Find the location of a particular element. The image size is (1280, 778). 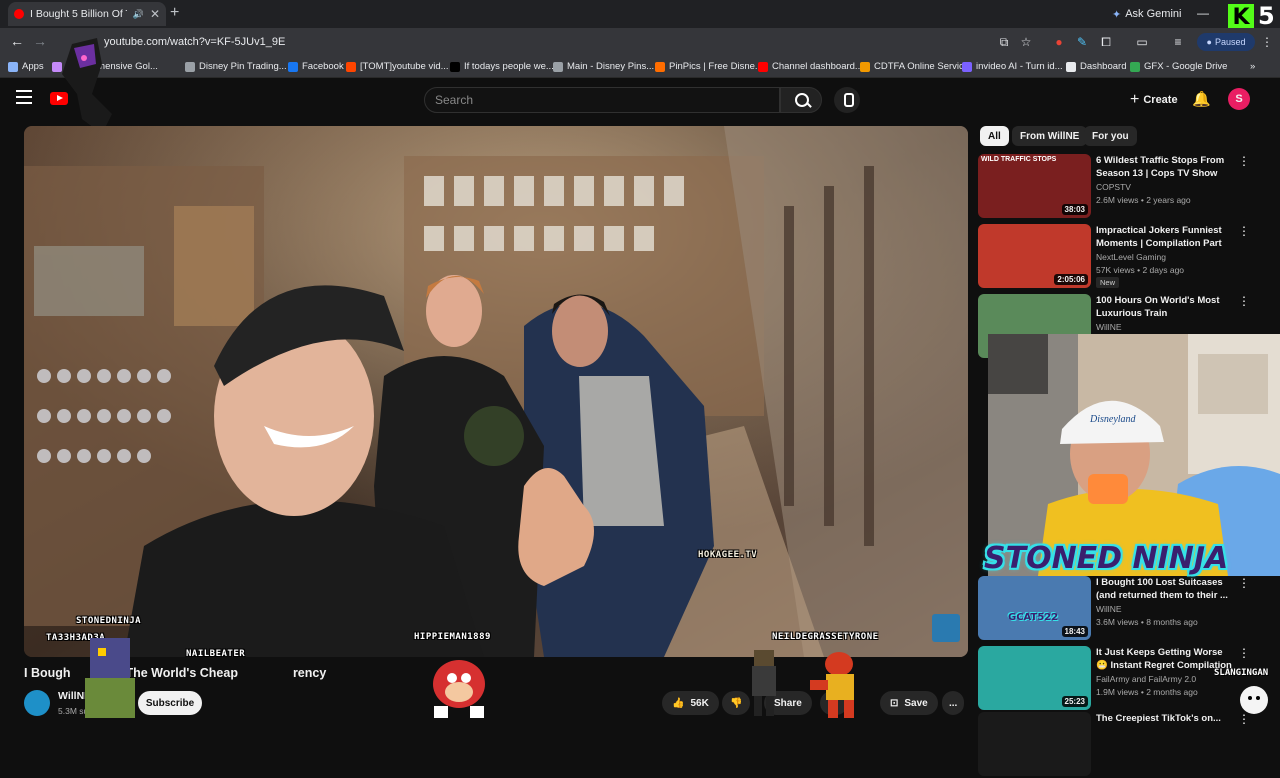

extensions-puzzle-icon: ⧠ is located at coordinates (1106, 42).